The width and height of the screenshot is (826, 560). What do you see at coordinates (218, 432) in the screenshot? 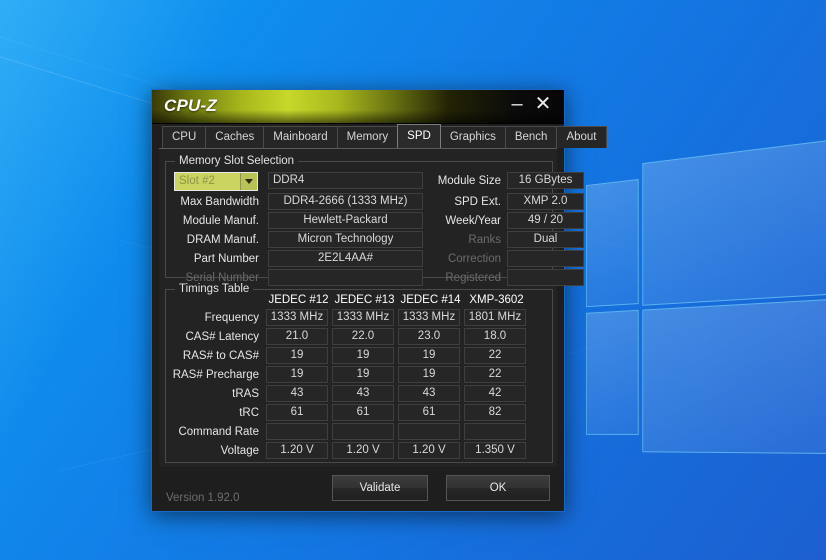
I see `timings-row-label: Command Rate` at bounding box center [218, 432].